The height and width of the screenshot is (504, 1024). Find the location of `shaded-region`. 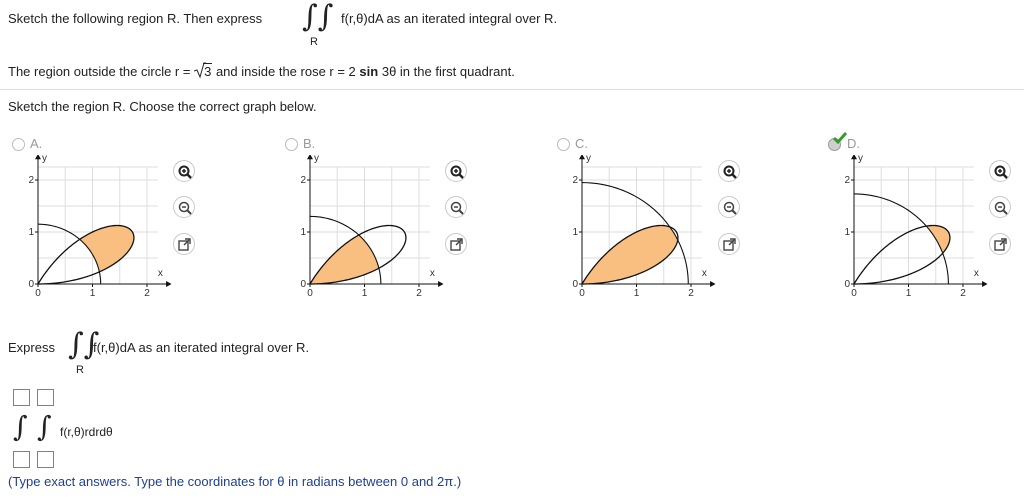

shaded-region is located at coordinates (344, 259).